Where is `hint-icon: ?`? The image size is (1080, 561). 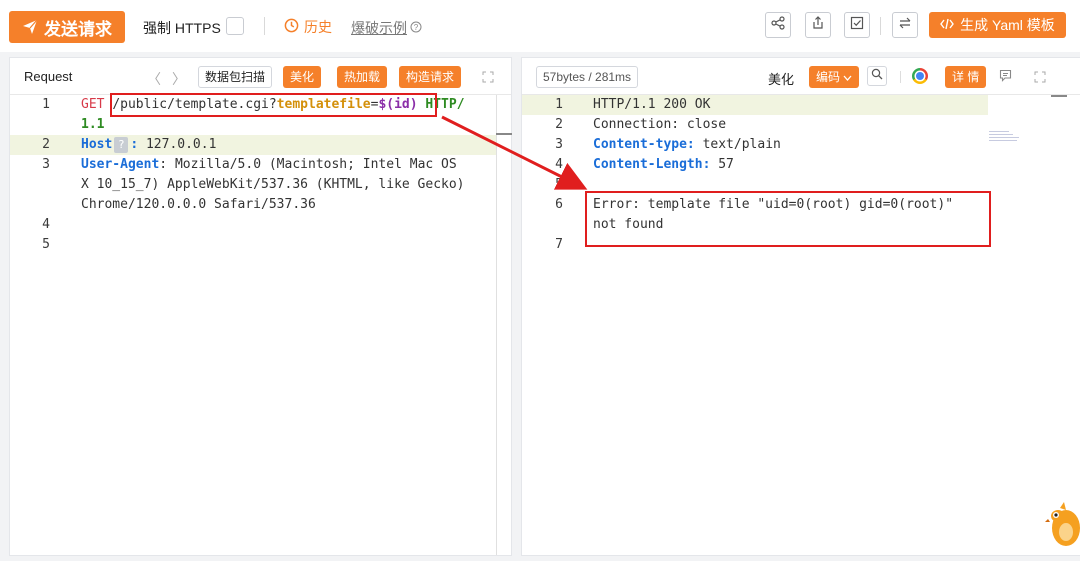
hint-icon: ? is located at coordinates (121, 144).